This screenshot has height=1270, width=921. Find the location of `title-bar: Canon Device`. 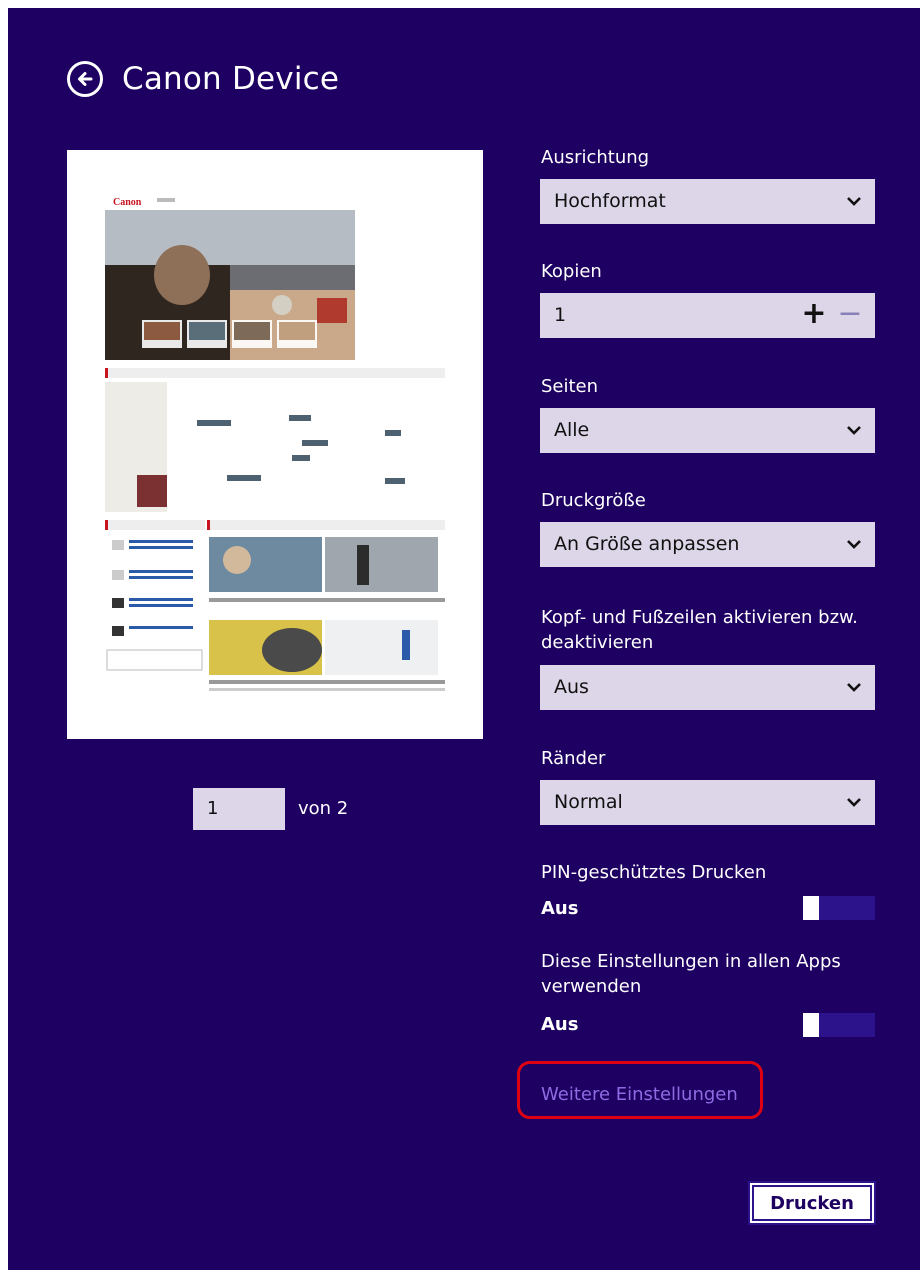

title-bar: Canon Device is located at coordinates (203, 79).